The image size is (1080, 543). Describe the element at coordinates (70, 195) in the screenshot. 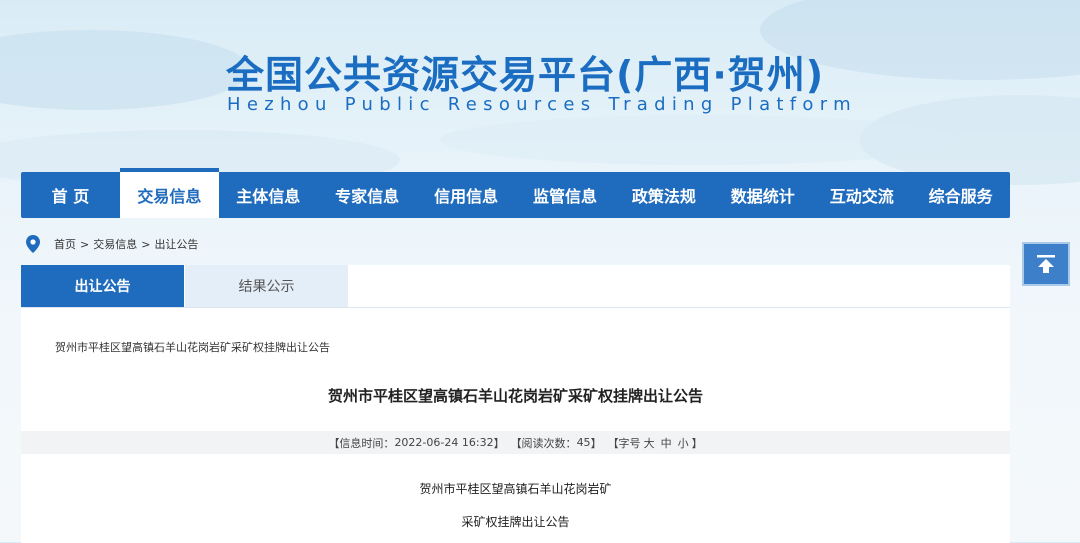

I see `nav-item-home: 首 页` at that location.